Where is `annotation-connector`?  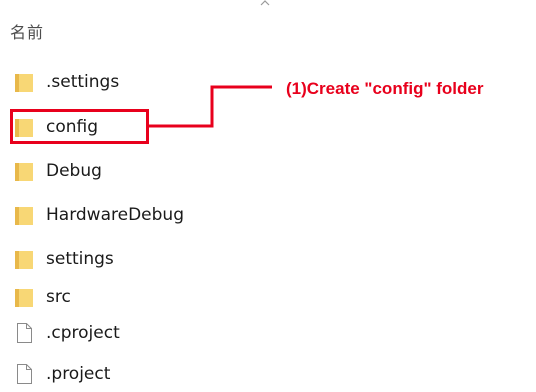
annotation-connector is located at coordinates (210, 106).